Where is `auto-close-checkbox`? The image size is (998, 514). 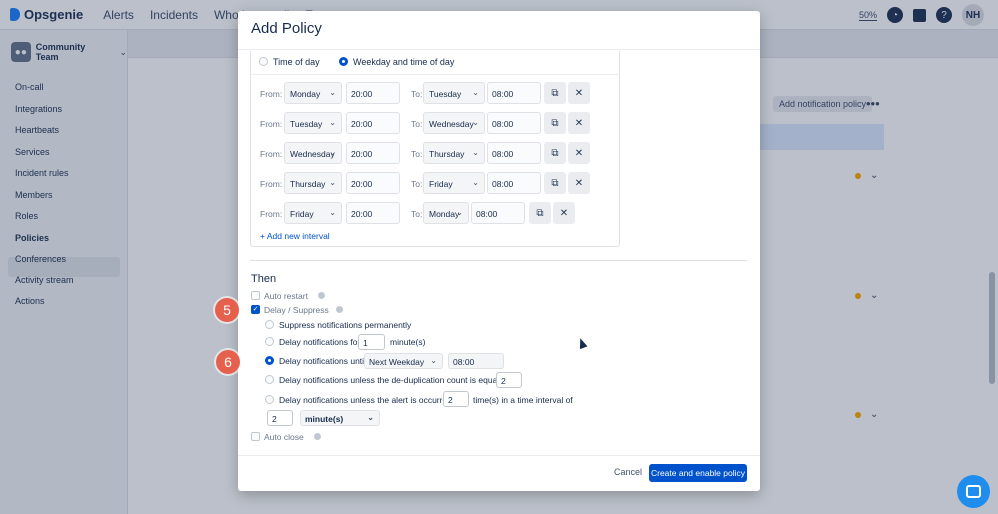
auto-close-checkbox is located at coordinates (255, 436).